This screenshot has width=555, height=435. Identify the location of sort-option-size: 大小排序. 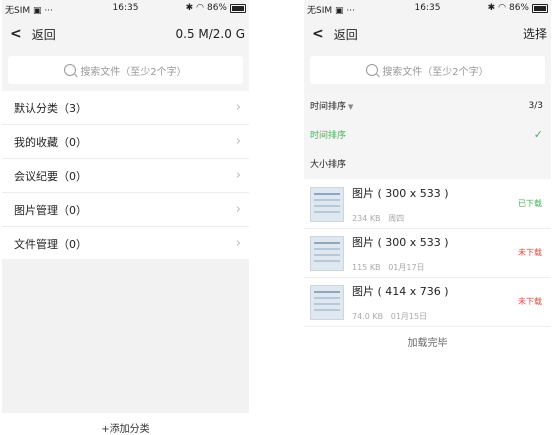
(427, 163).